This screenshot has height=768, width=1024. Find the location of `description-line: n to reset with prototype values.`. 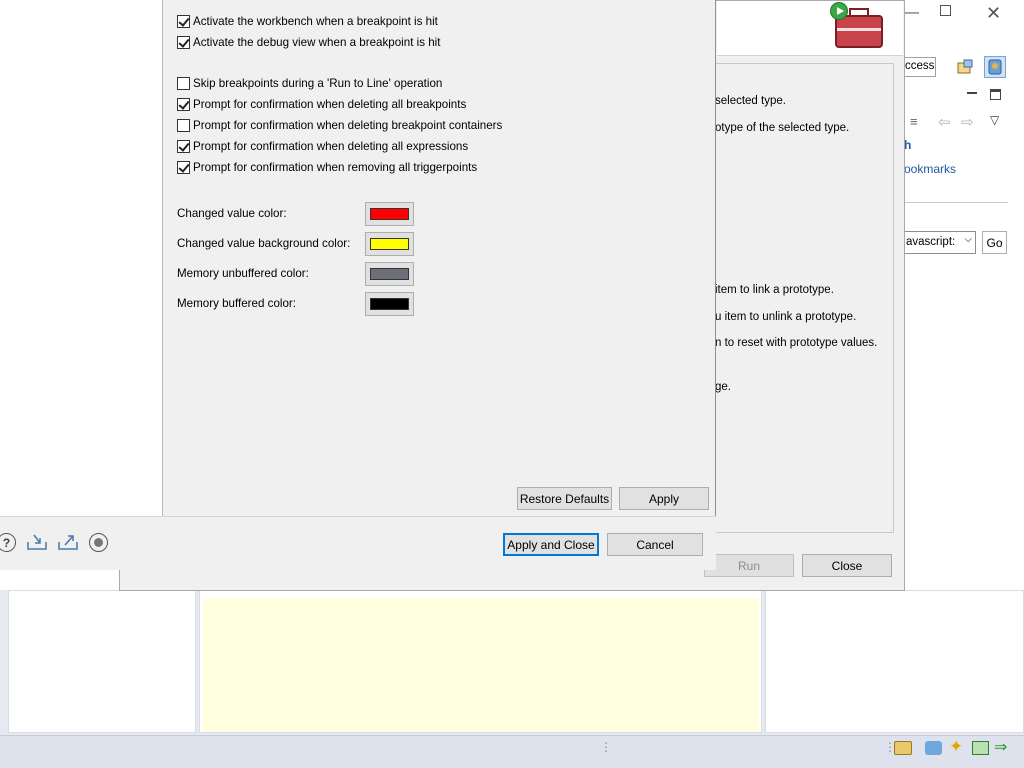

description-line: n to reset with prototype values. is located at coordinates (796, 343).